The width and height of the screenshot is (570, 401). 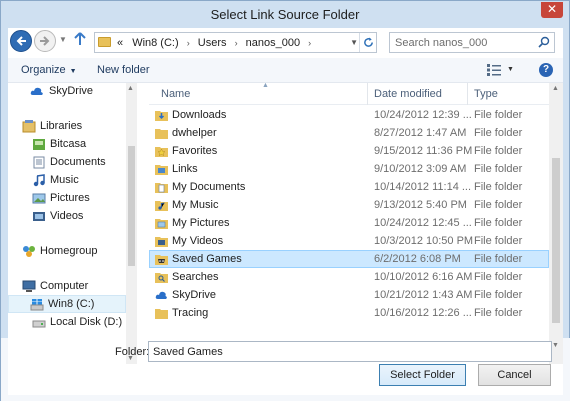 I want to click on table-row: Tracing 10/16/2012 12:26 ... File folder, so click(x=349, y=313).